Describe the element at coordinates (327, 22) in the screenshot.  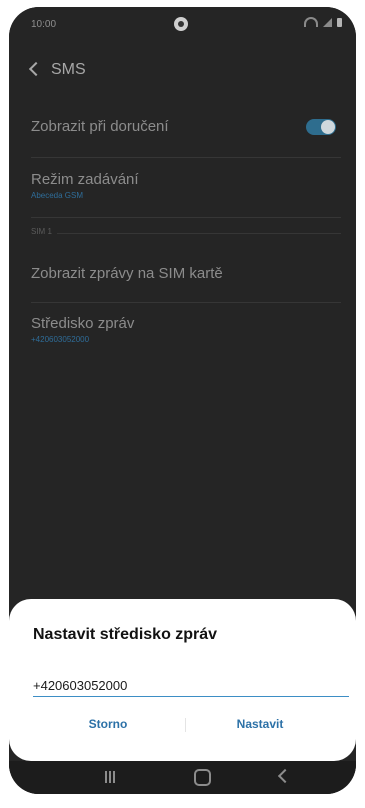
I see `signal-icon` at that location.